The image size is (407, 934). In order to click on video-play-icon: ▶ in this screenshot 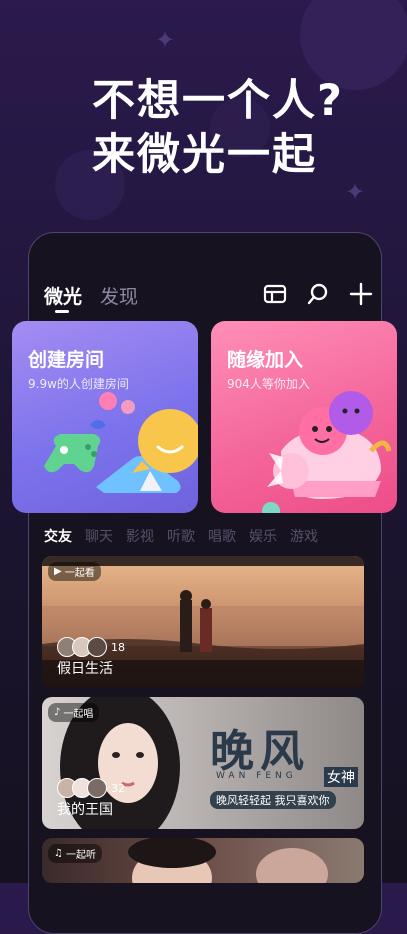, I will do `click(58, 571)`.